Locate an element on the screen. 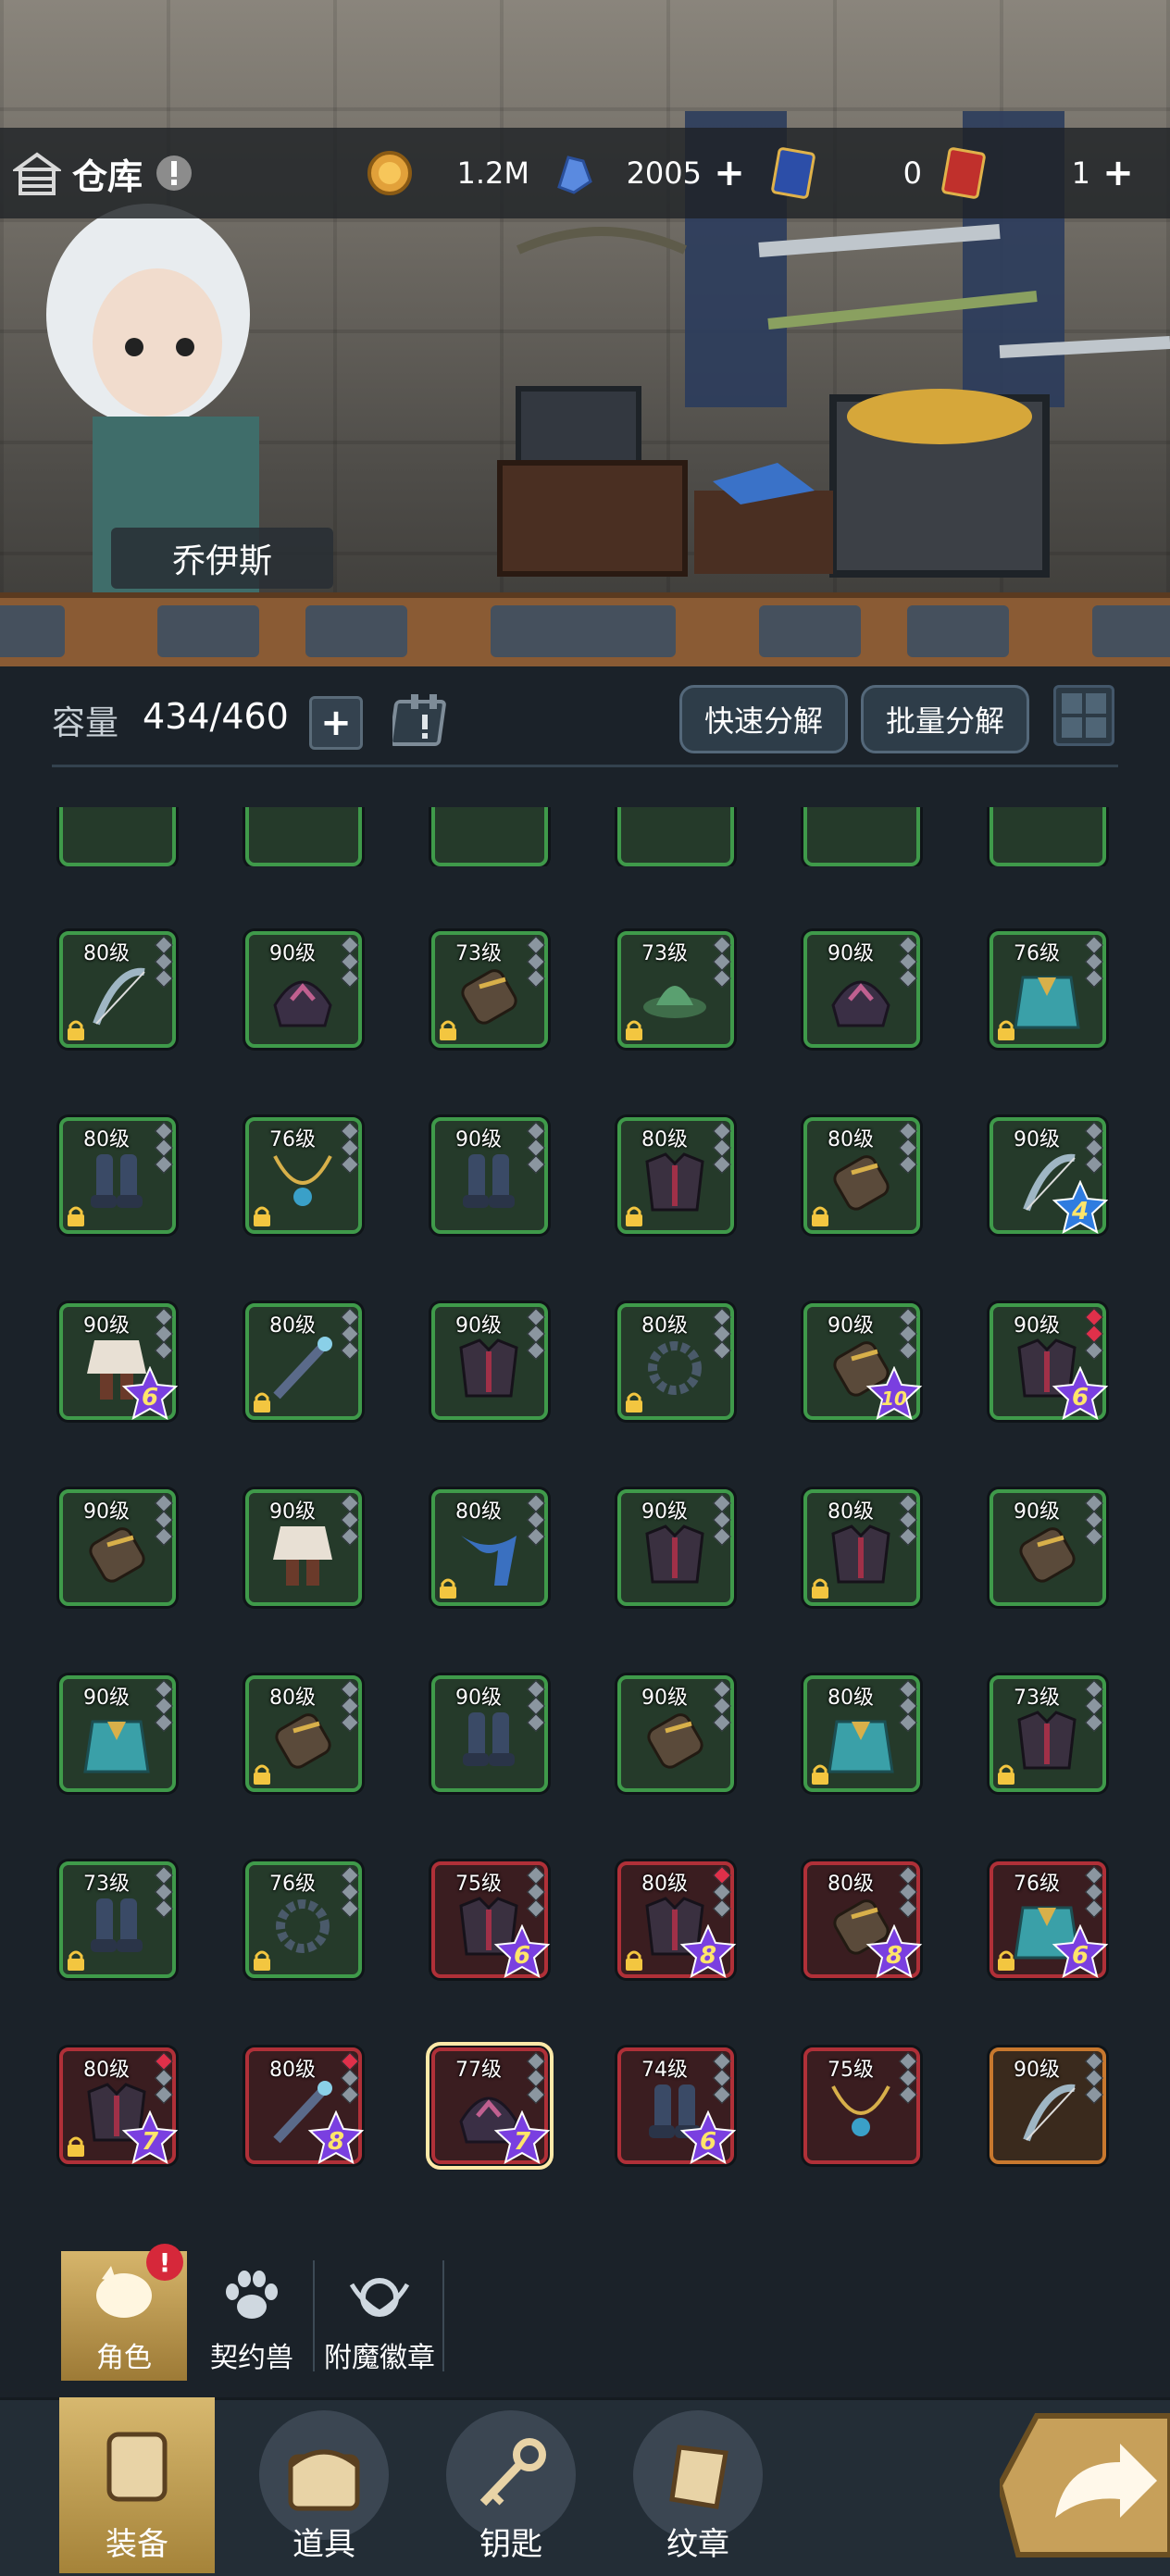 This screenshot has width=1170, height=2576. page-title: 仓库 is located at coordinates (107, 176).